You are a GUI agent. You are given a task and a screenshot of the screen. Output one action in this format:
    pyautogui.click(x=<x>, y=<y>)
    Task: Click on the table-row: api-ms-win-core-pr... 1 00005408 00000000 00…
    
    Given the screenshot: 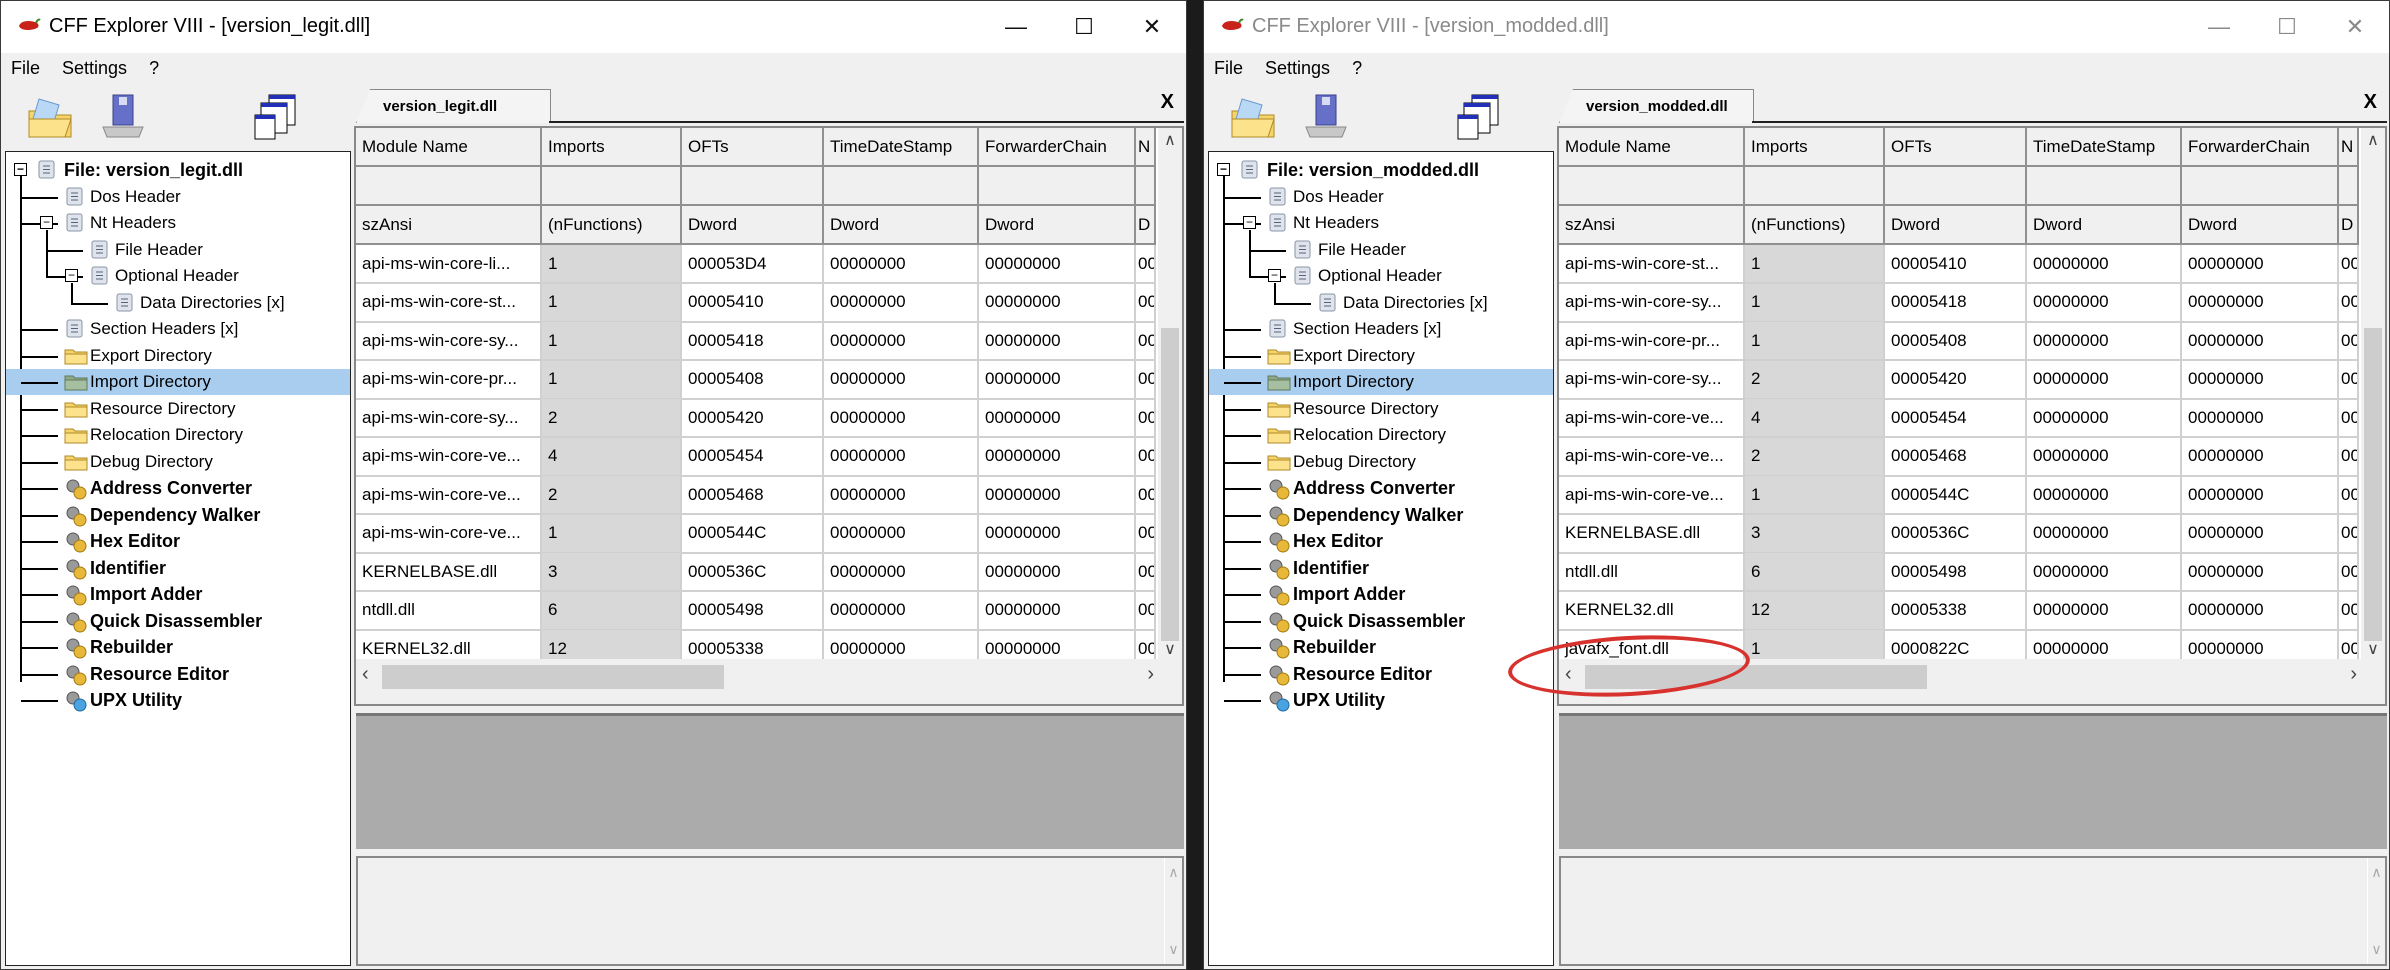 What is the action you would take?
    pyautogui.click(x=1959, y=341)
    